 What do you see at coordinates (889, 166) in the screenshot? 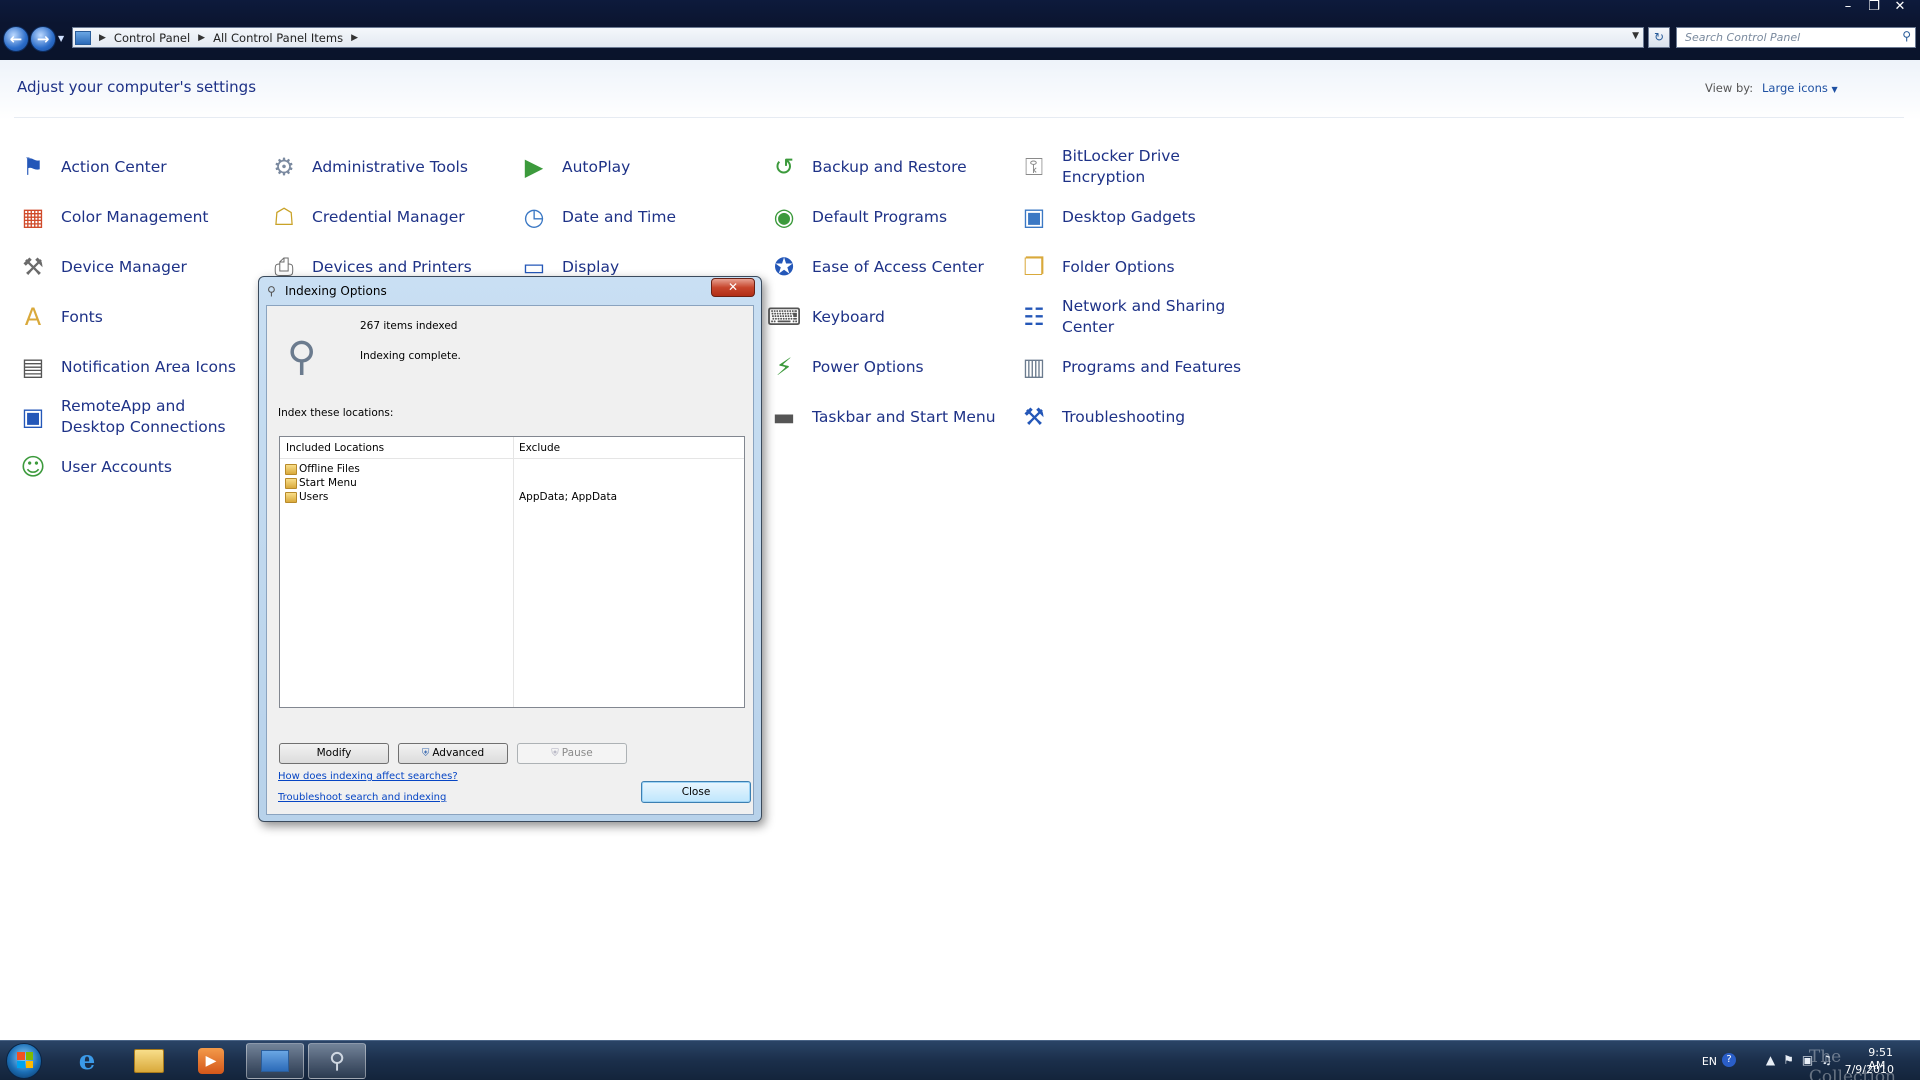
I see `cp-item-label: Backup and Restore` at bounding box center [889, 166].